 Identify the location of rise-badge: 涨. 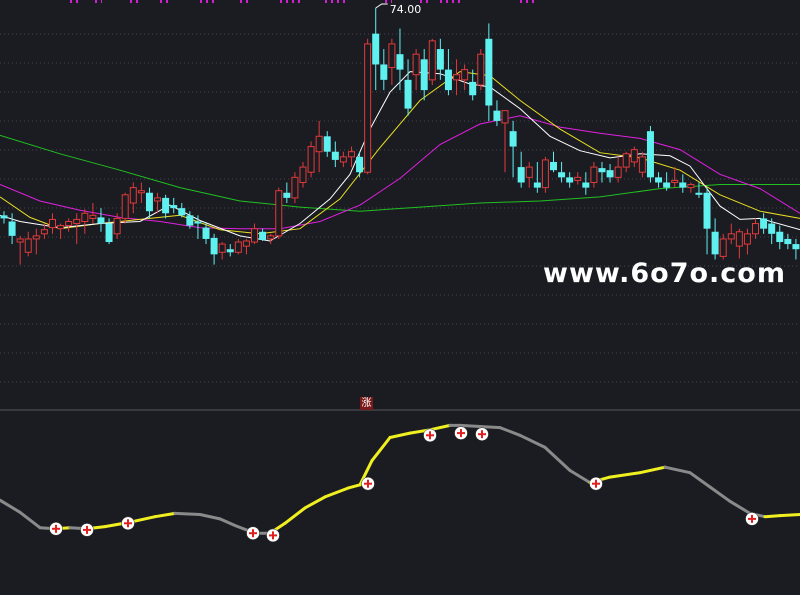
(366, 403).